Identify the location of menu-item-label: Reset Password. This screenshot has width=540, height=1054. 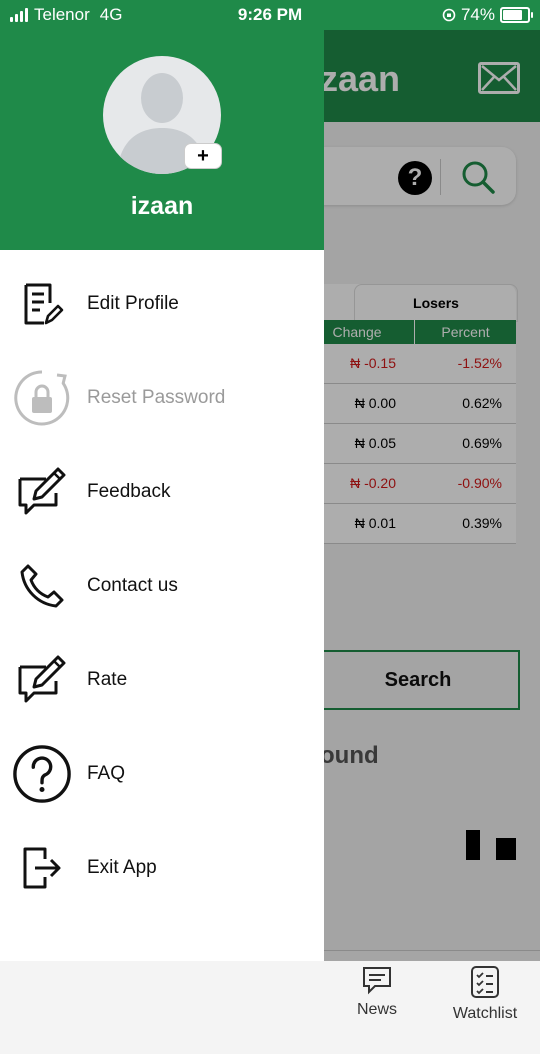
(156, 397).